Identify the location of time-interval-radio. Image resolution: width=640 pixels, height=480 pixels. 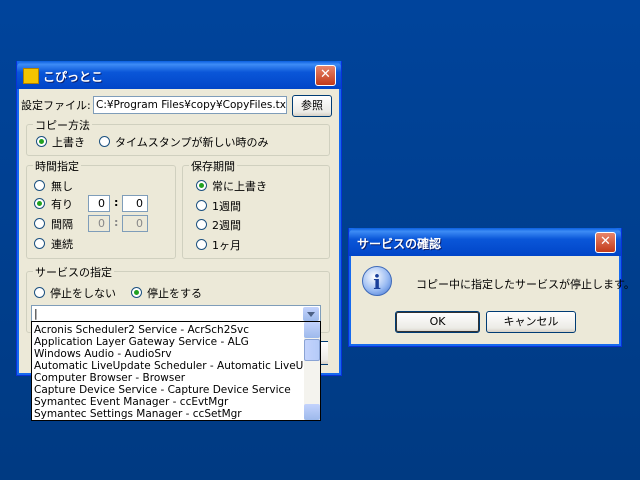
(39, 223).